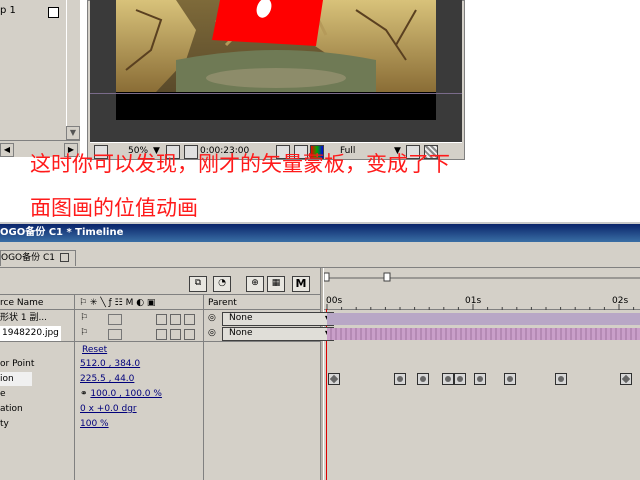  I want to click on reset-link: Reset, so click(94, 350).